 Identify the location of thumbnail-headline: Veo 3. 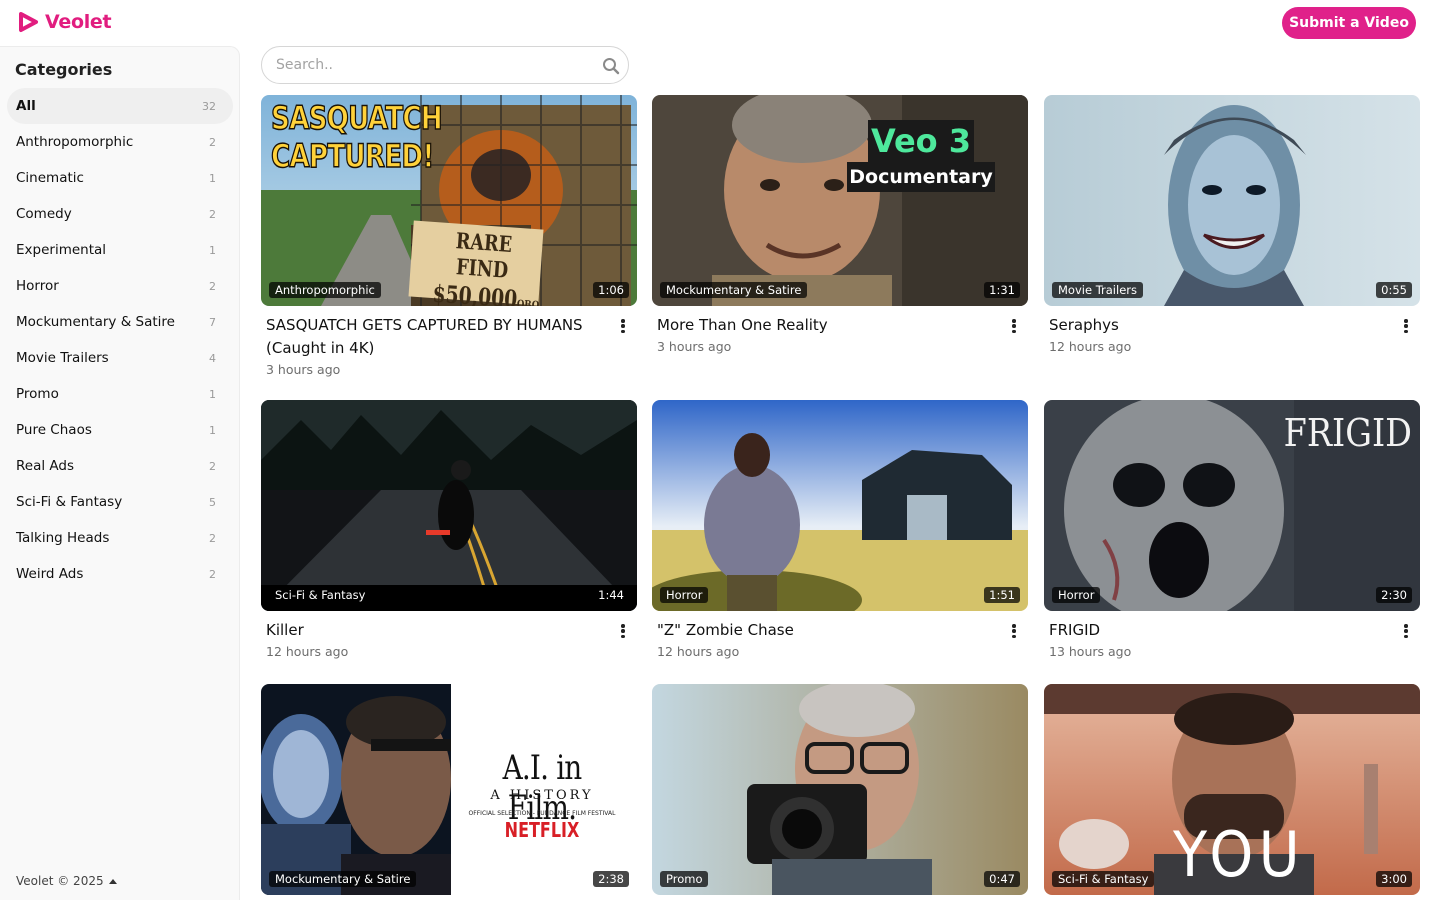
(921, 141).